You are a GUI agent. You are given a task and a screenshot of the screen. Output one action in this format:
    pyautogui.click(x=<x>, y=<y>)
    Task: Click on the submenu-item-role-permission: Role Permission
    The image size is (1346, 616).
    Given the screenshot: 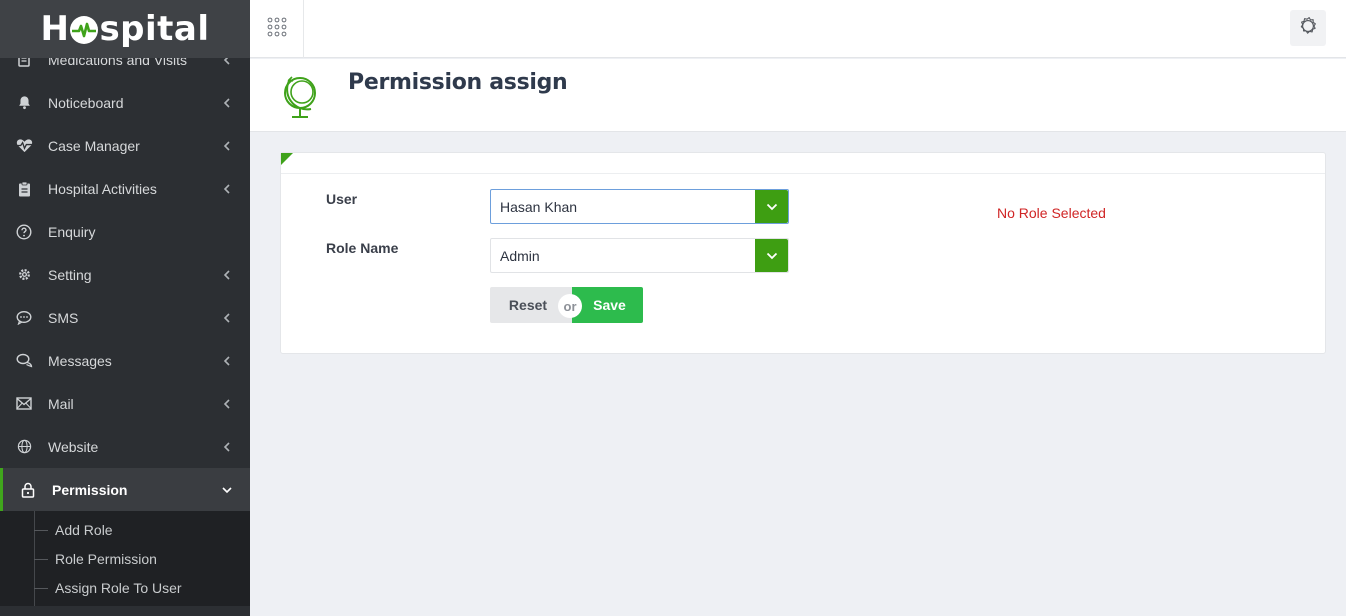 What is the action you would take?
    pyautogui.click(x=125, y=558)
    